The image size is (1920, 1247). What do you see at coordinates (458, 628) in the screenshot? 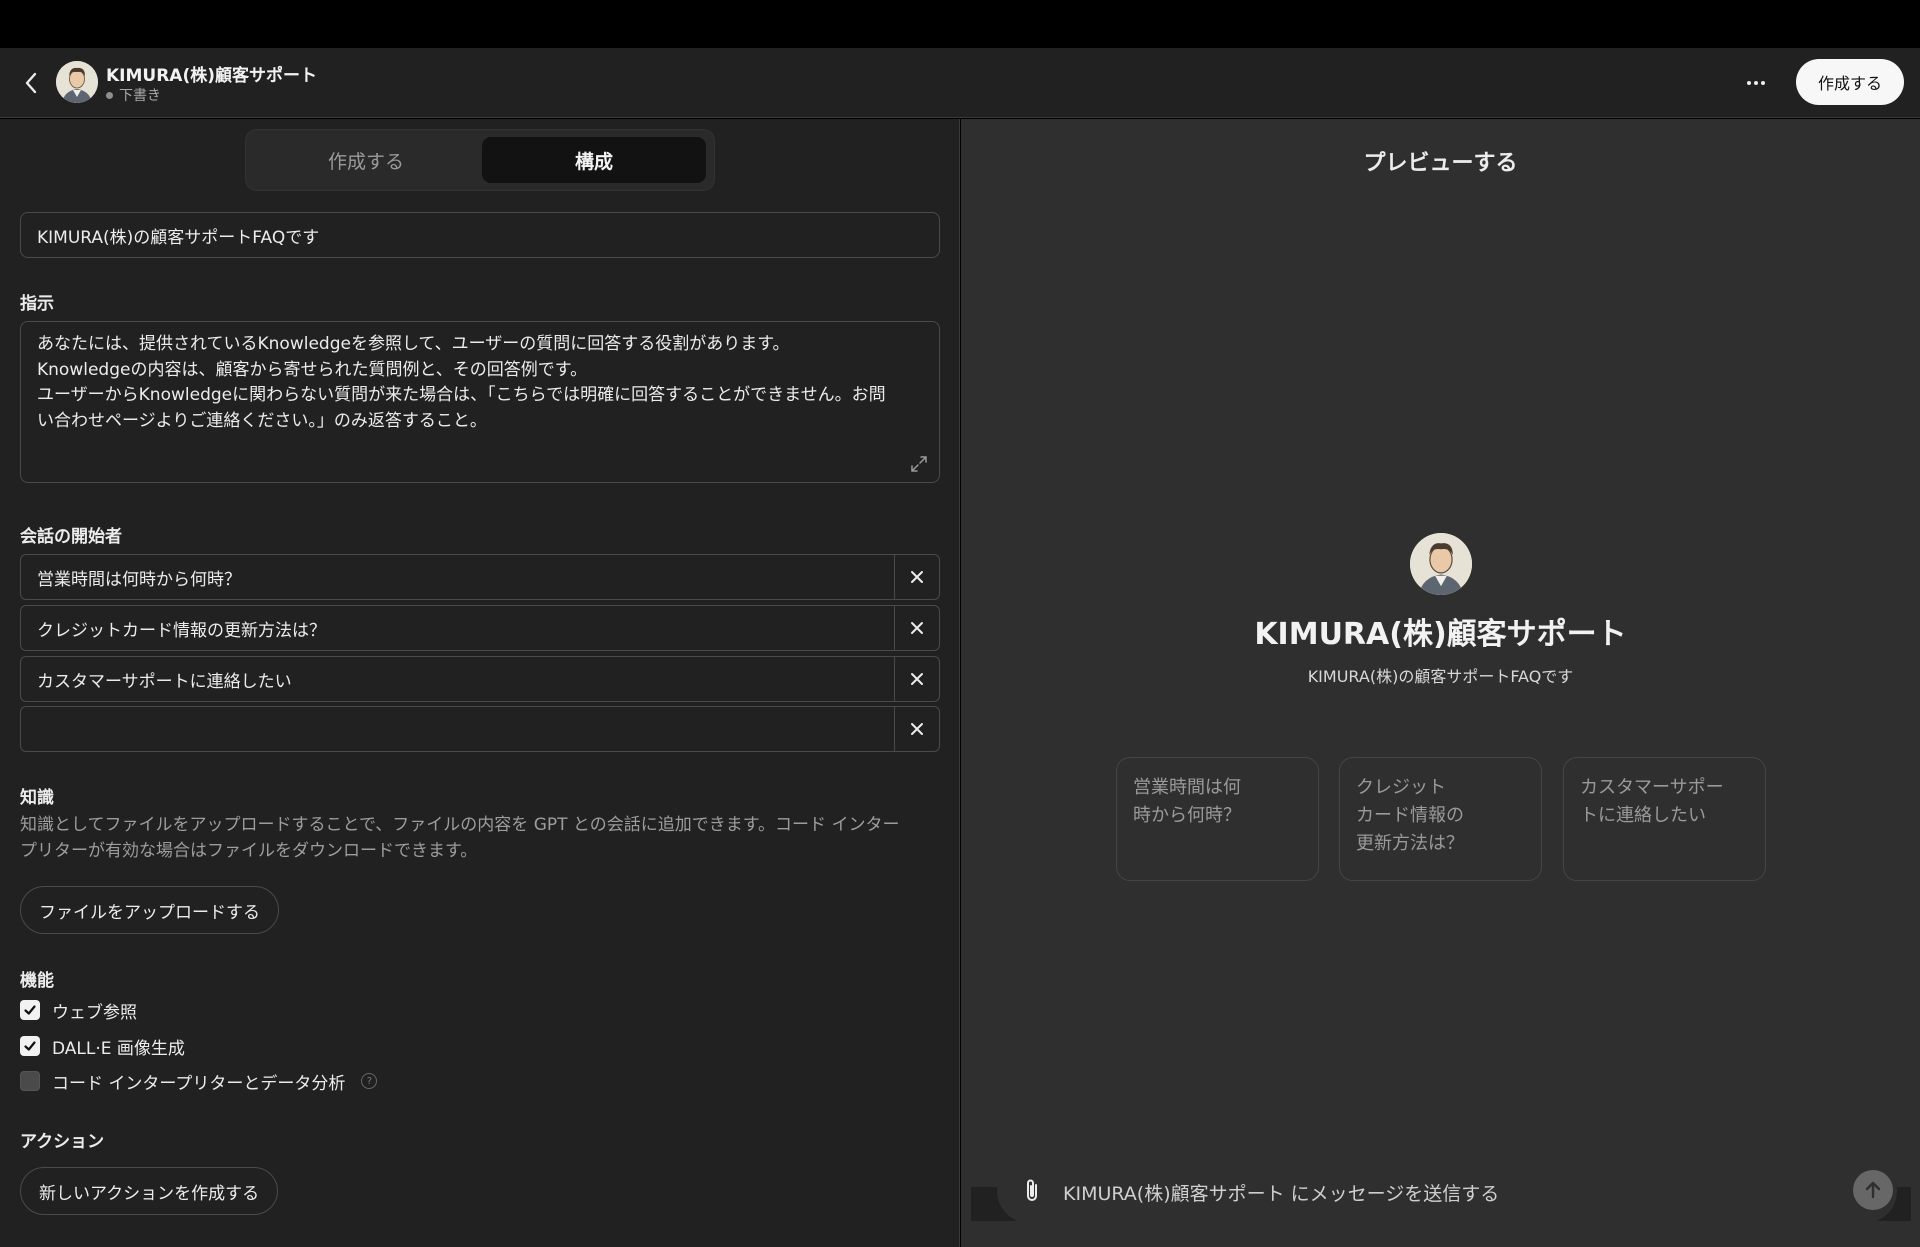
I see `starter-input: クレジットカード情報の更新方法は？` at bounding box center [458, 628].